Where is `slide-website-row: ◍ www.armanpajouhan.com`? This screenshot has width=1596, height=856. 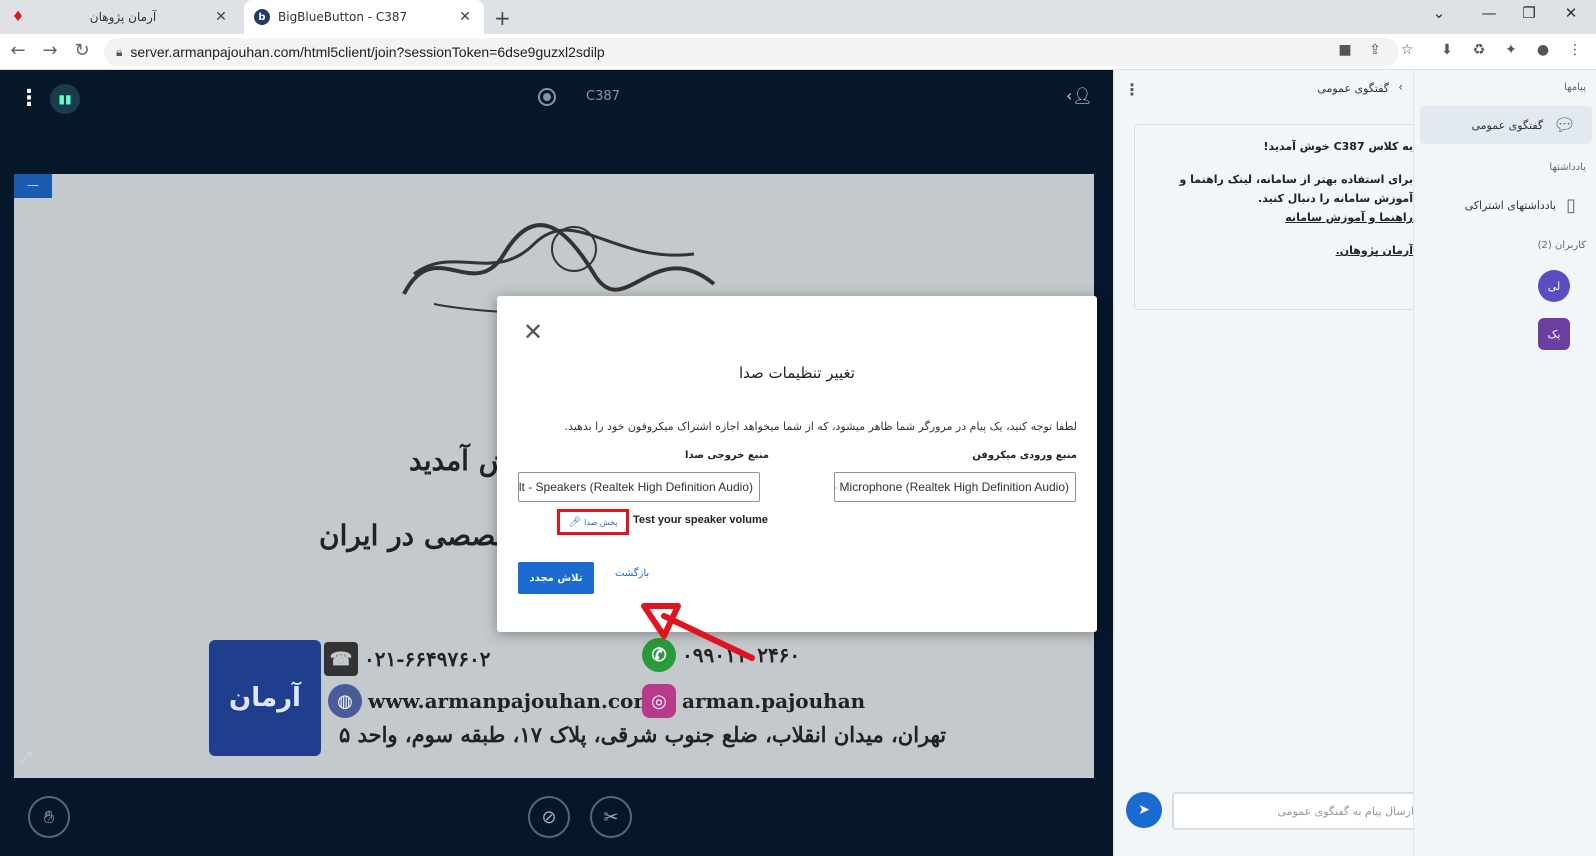
slide-website-row: ◍ www.armanpajouhan.com is located at coordinates (491, 701).